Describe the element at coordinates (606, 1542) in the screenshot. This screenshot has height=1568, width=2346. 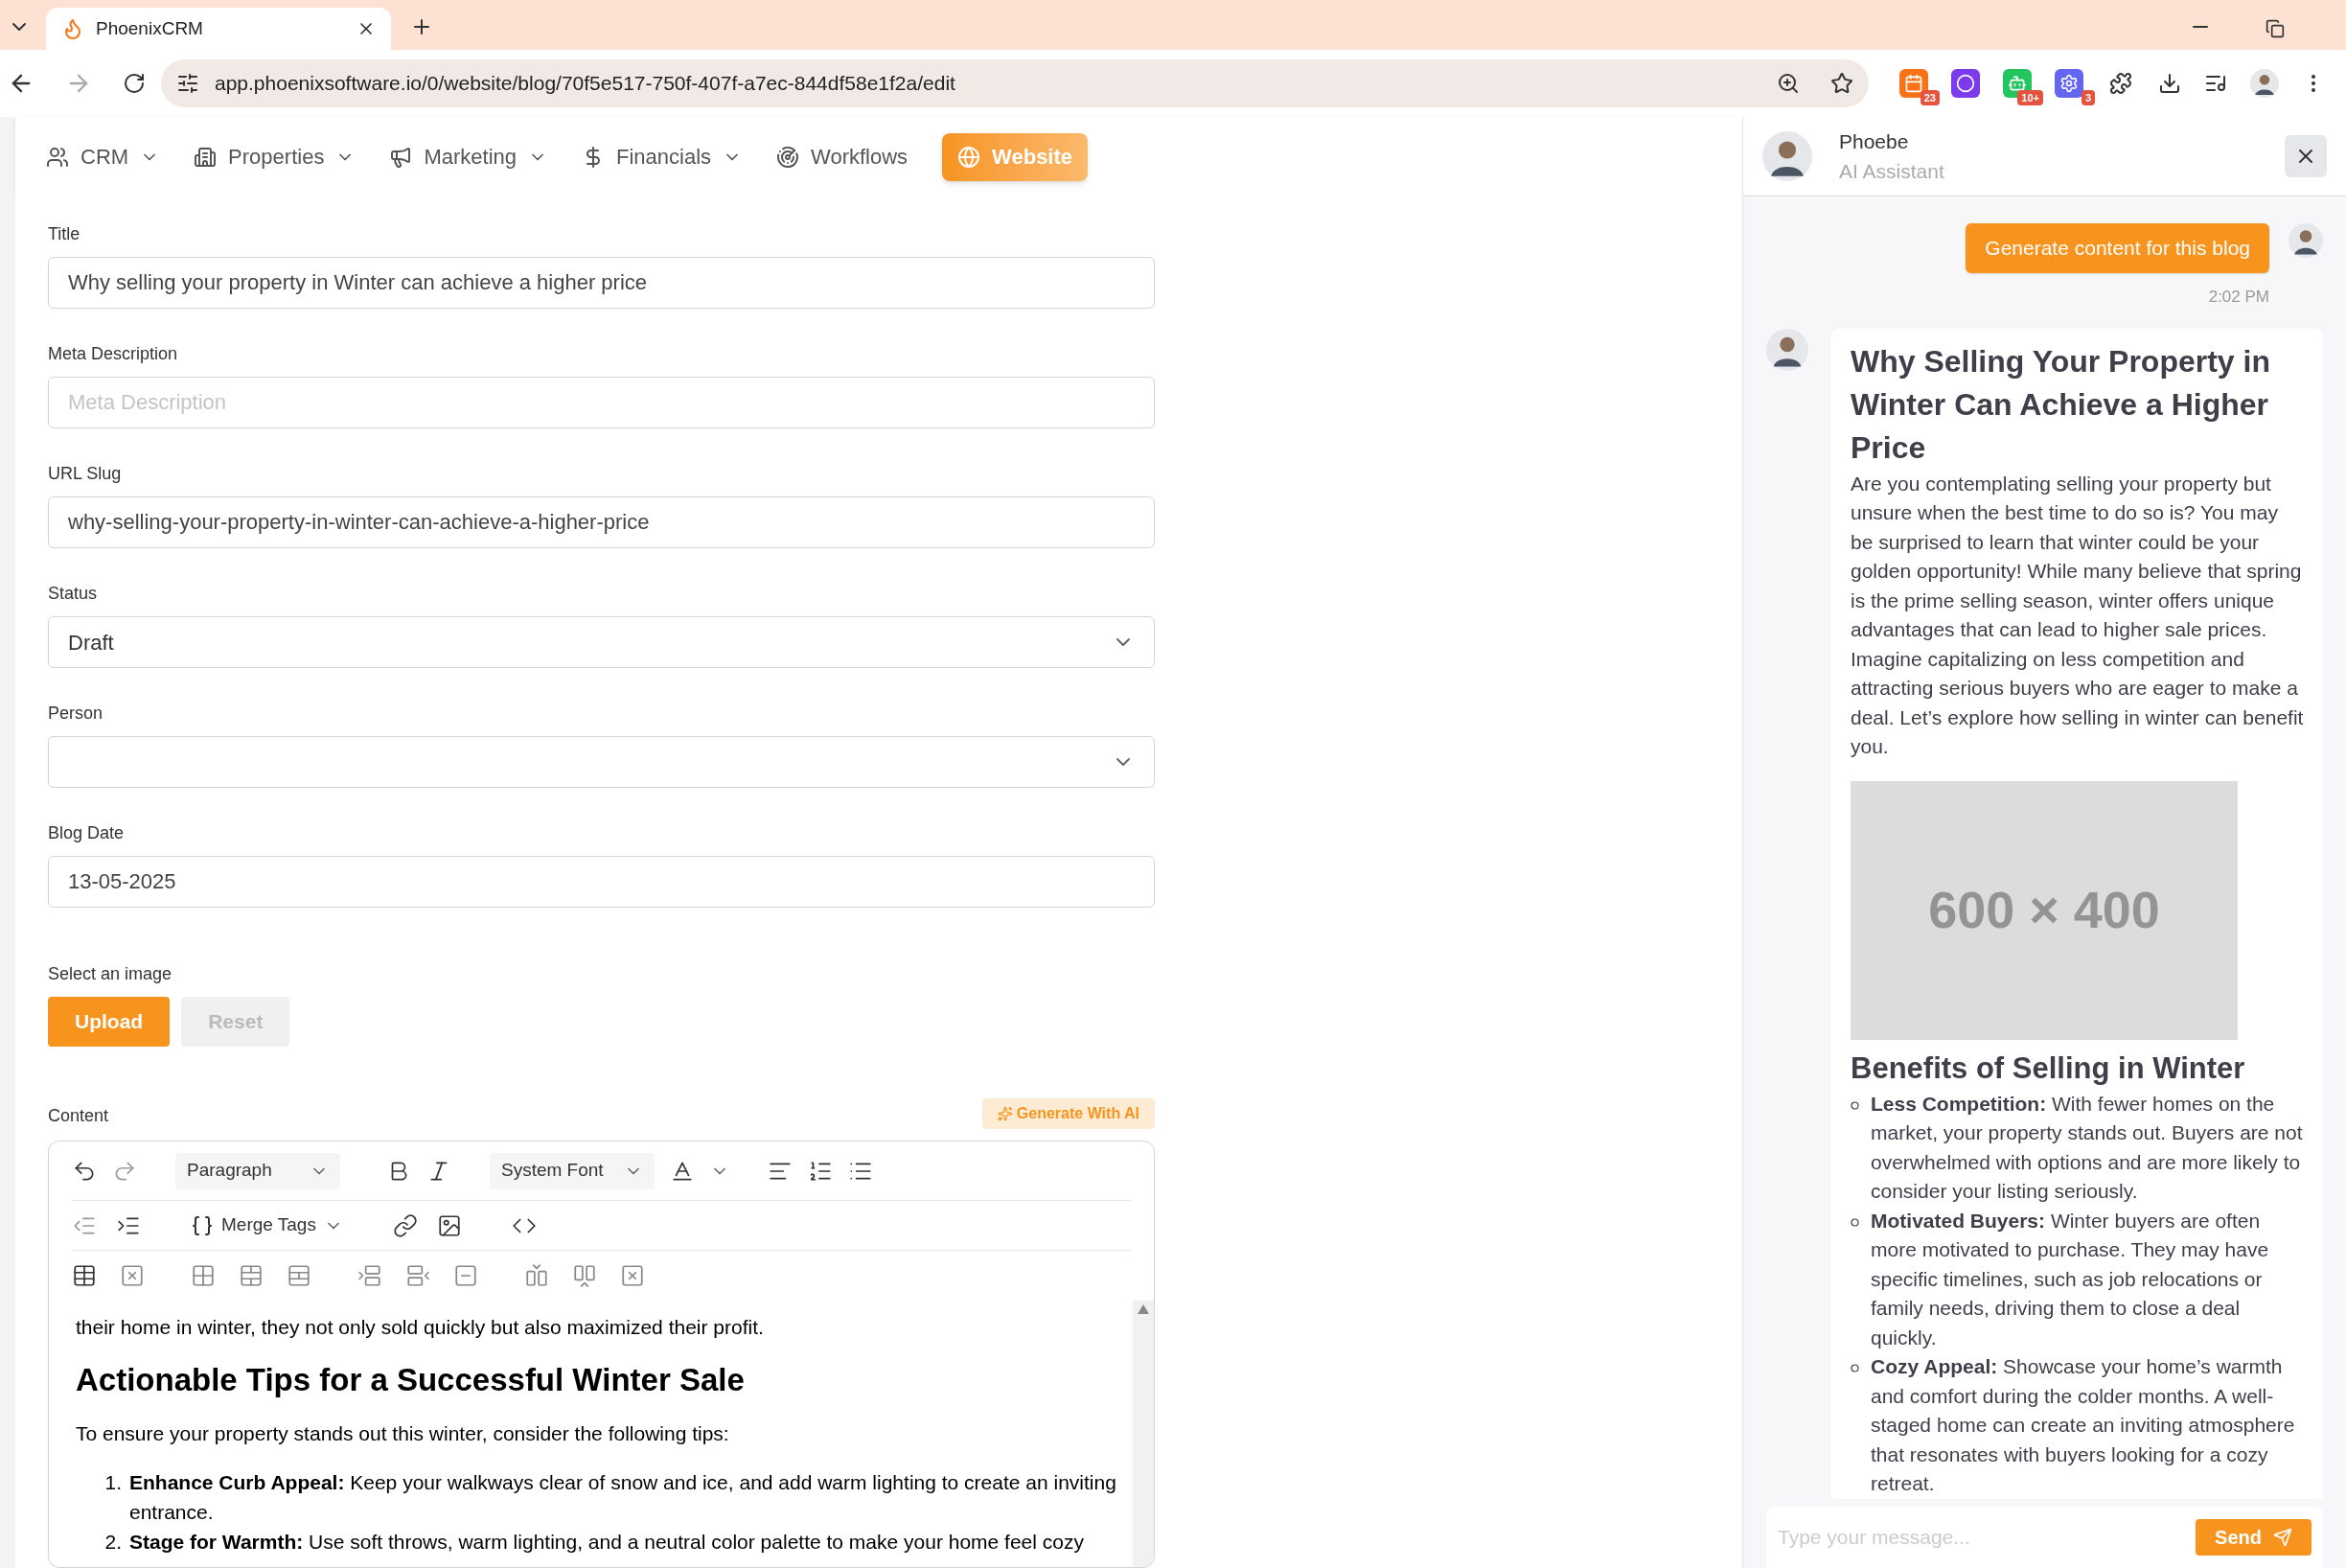
I see `editor-list-item: Stage for Warmth: Use soft throws, warm lighting, and a neutral color palette to make your home feel cozy` at that location.